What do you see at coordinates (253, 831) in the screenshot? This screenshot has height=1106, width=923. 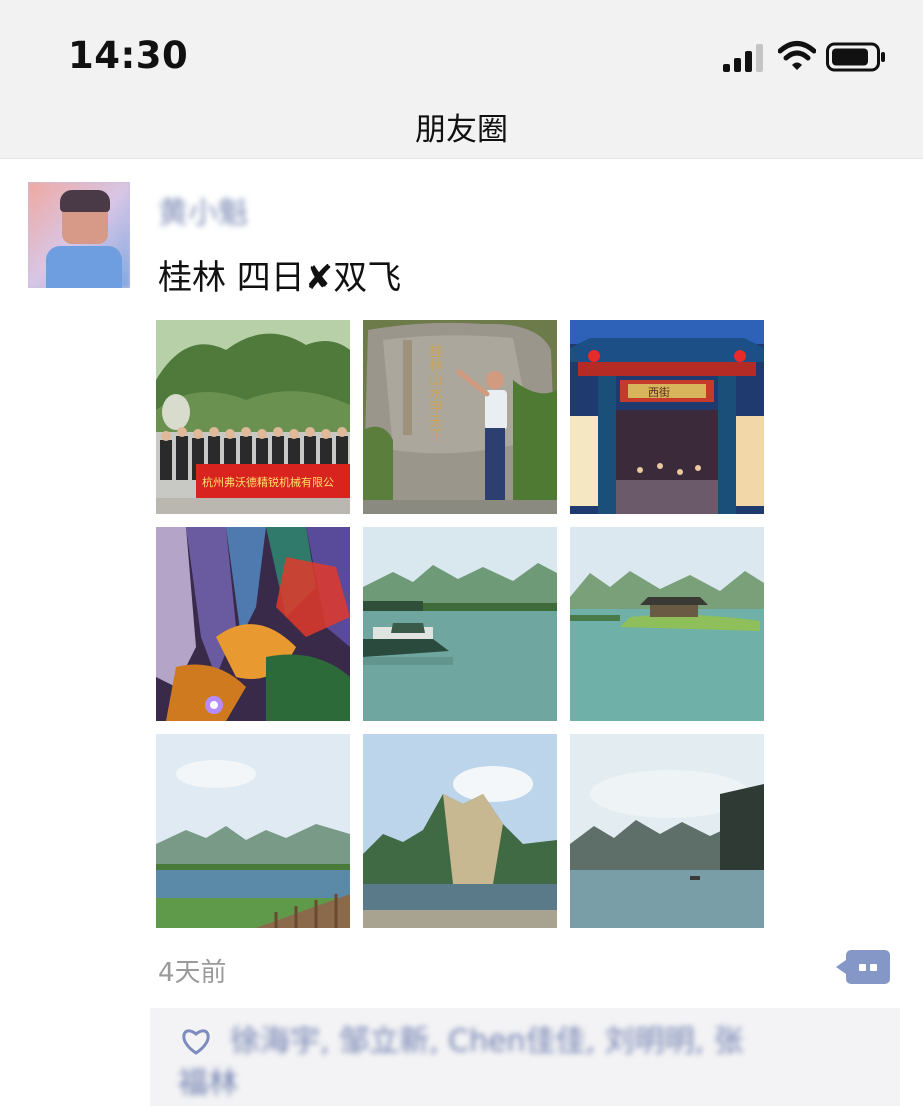 I see `river-boardwalk-photo` at bounding box center [253, 831].